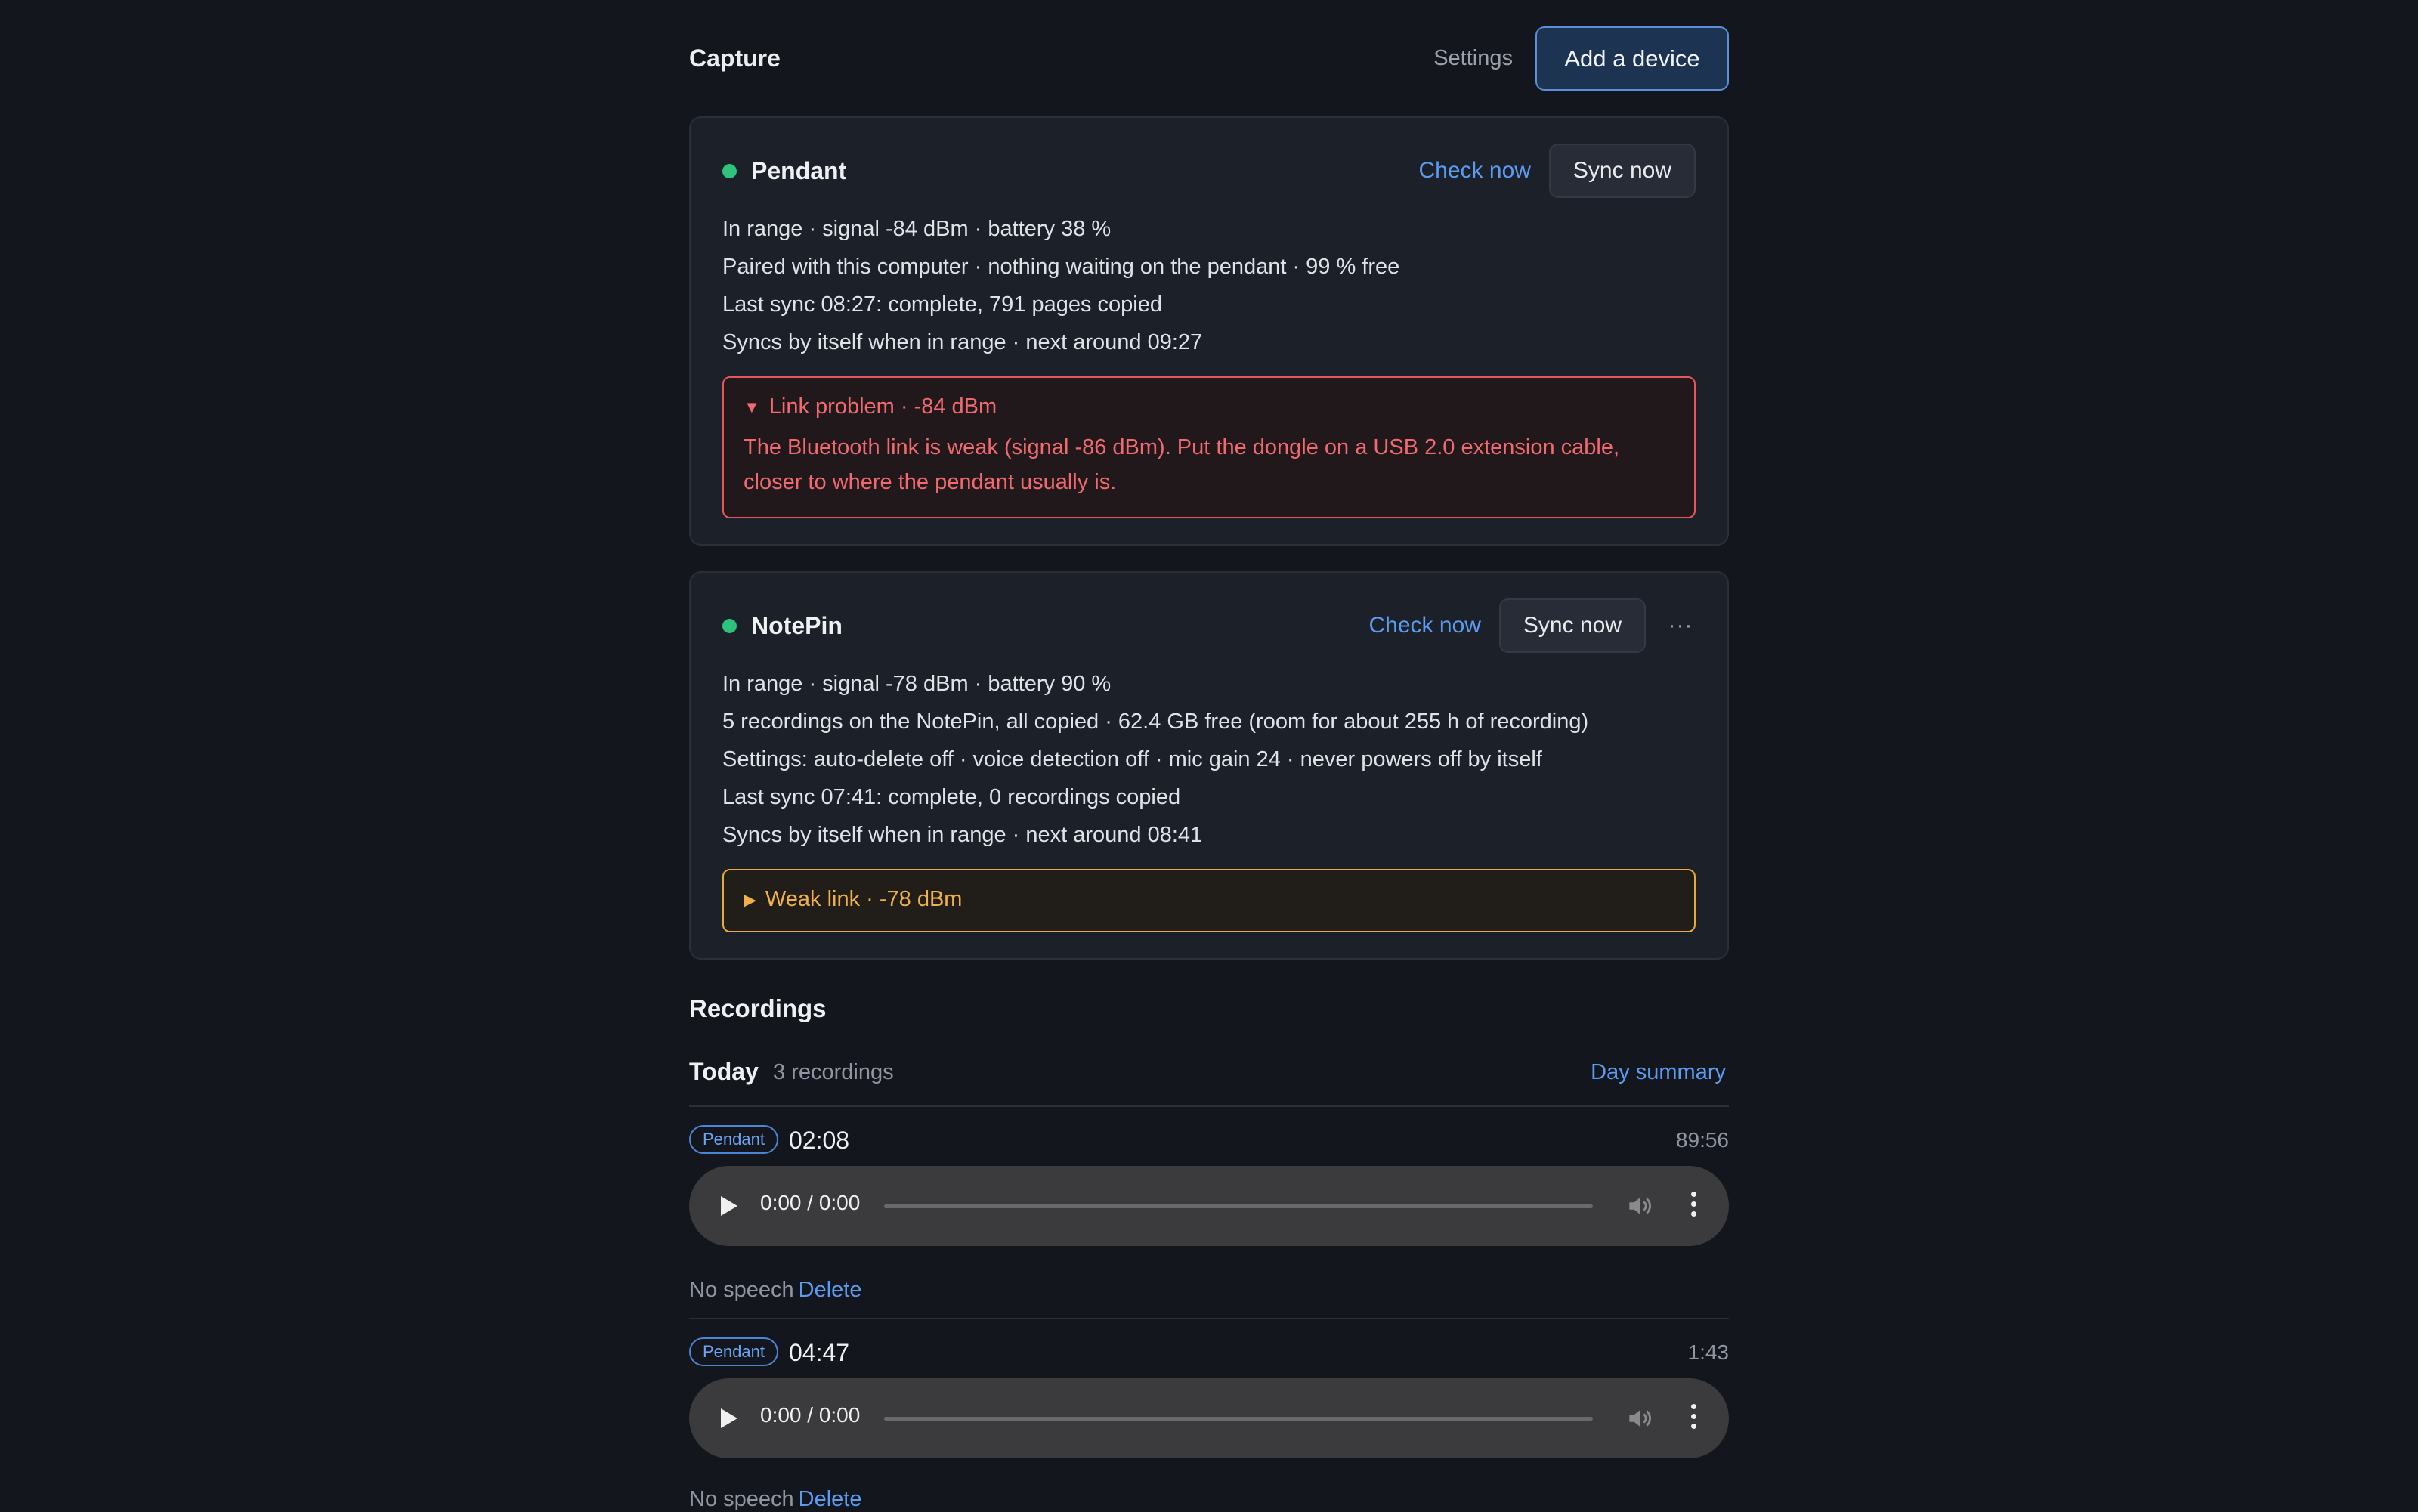 The height and width of the screenshot is (1512, 2418). I want to click on device-card-header: Pendant Check now Sync now, so click(1209, 171).